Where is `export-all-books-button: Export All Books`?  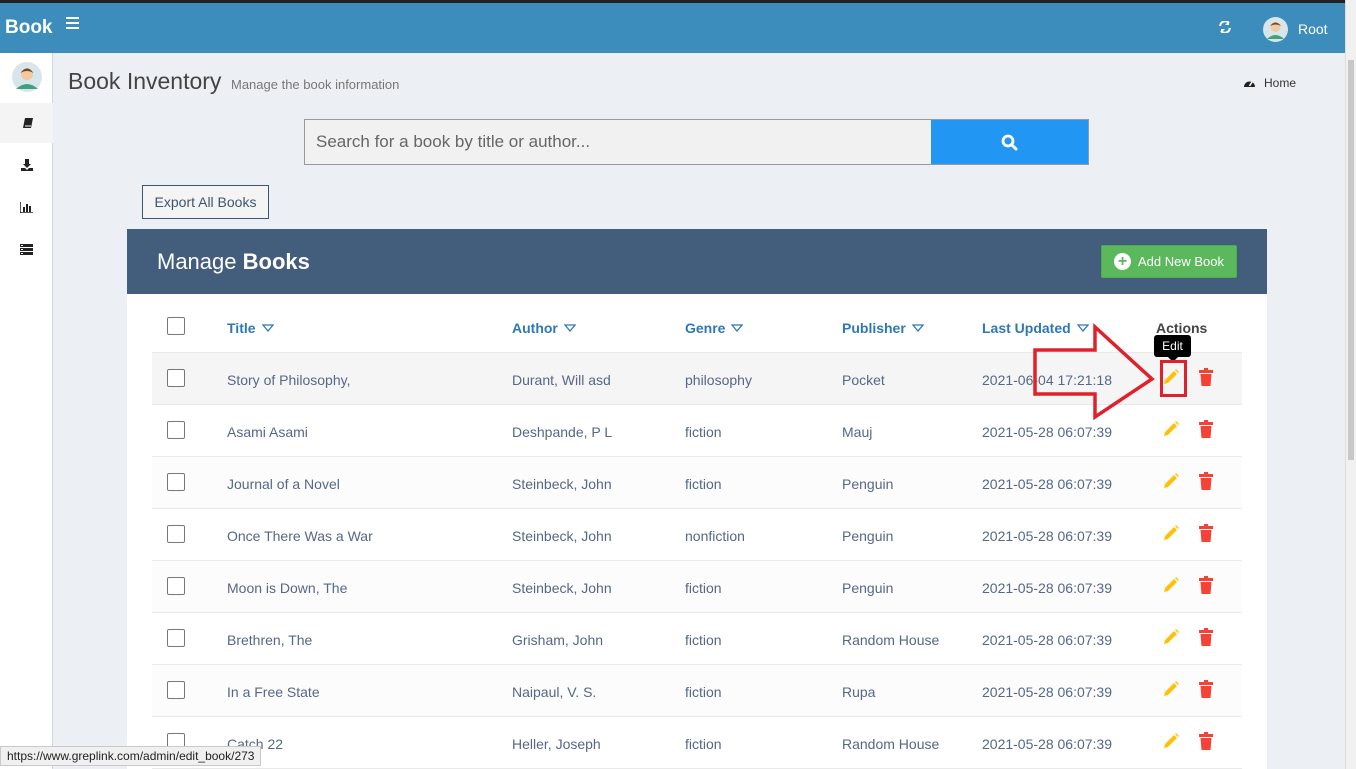 export-all-books-button: Export All Books is located at coordinates (205, 202).